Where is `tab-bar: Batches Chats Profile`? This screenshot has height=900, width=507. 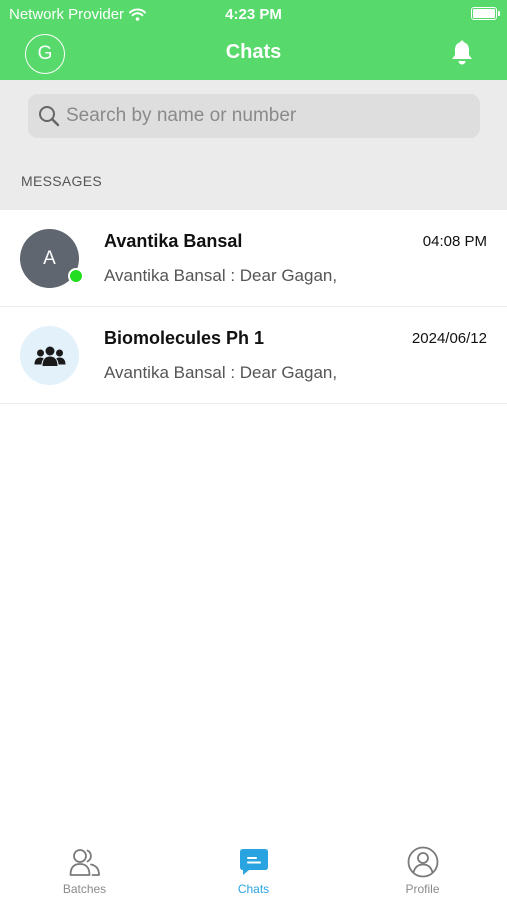 tab-bar: Batches Chats Profile is located at coordinates (253, 868).